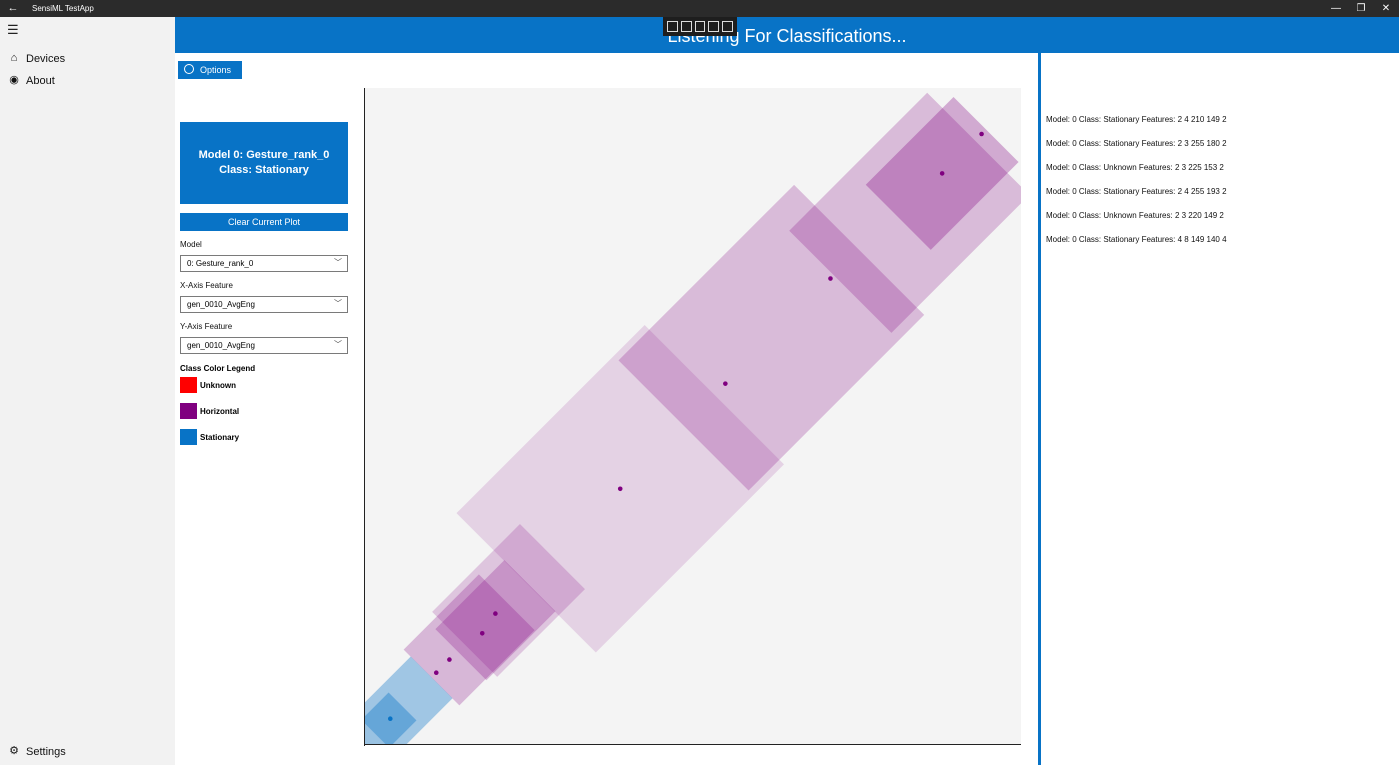  Describe the element at coordinates (264, 170) in the screenshot. I see `status-class: Class: Stationary` at that location.